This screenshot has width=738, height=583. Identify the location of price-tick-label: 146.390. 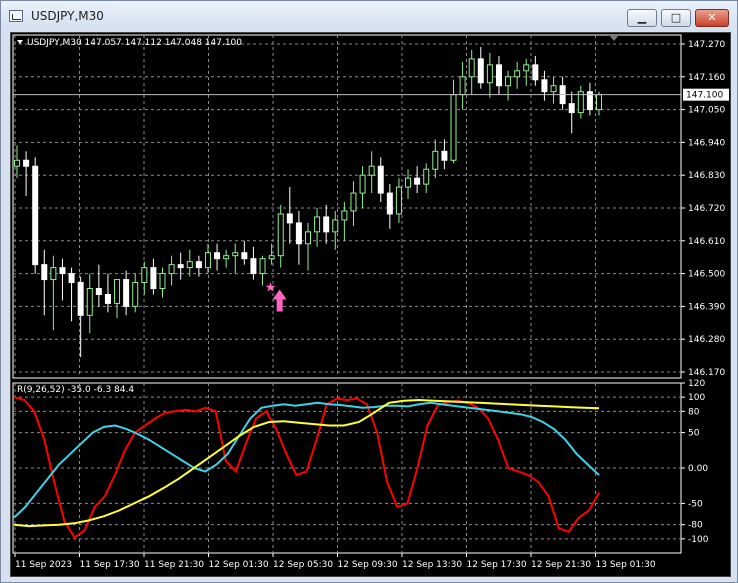
(706, 307).